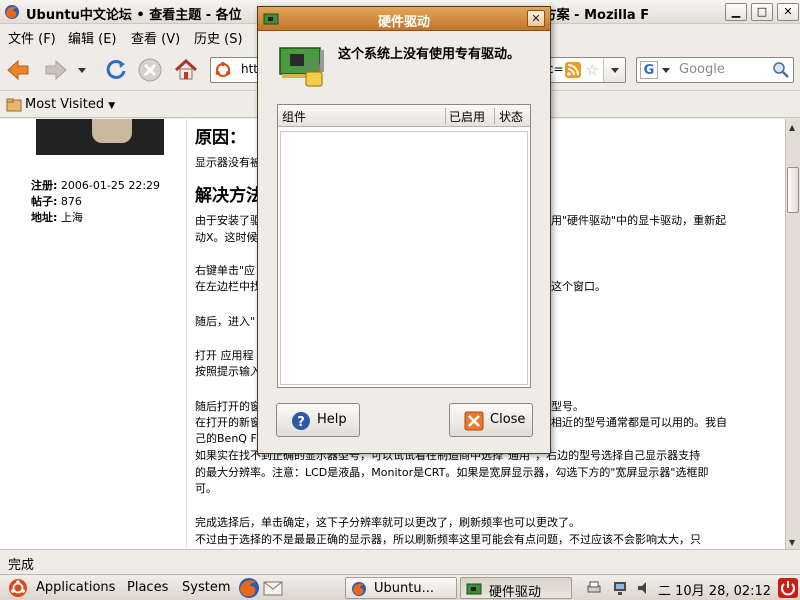 This screenshot has width=800, height=600. What do you see at coordinates (792, 127) in the screenshot?
I see `scroll-up-icon: ▲` at bounding box center [792, 127].